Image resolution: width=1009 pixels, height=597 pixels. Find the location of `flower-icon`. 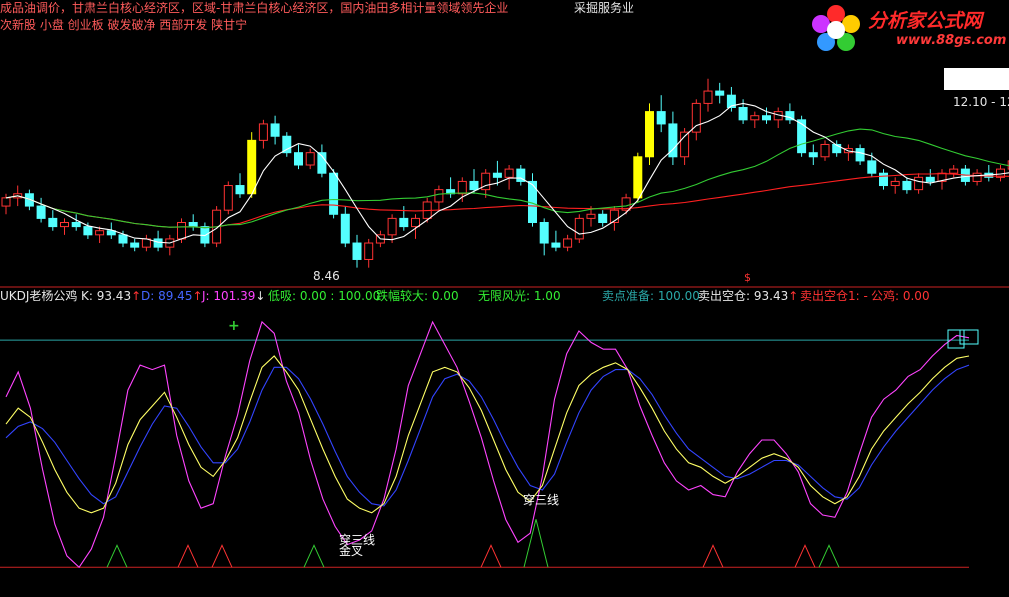

flower-icon is located at coordinates (836, 28).